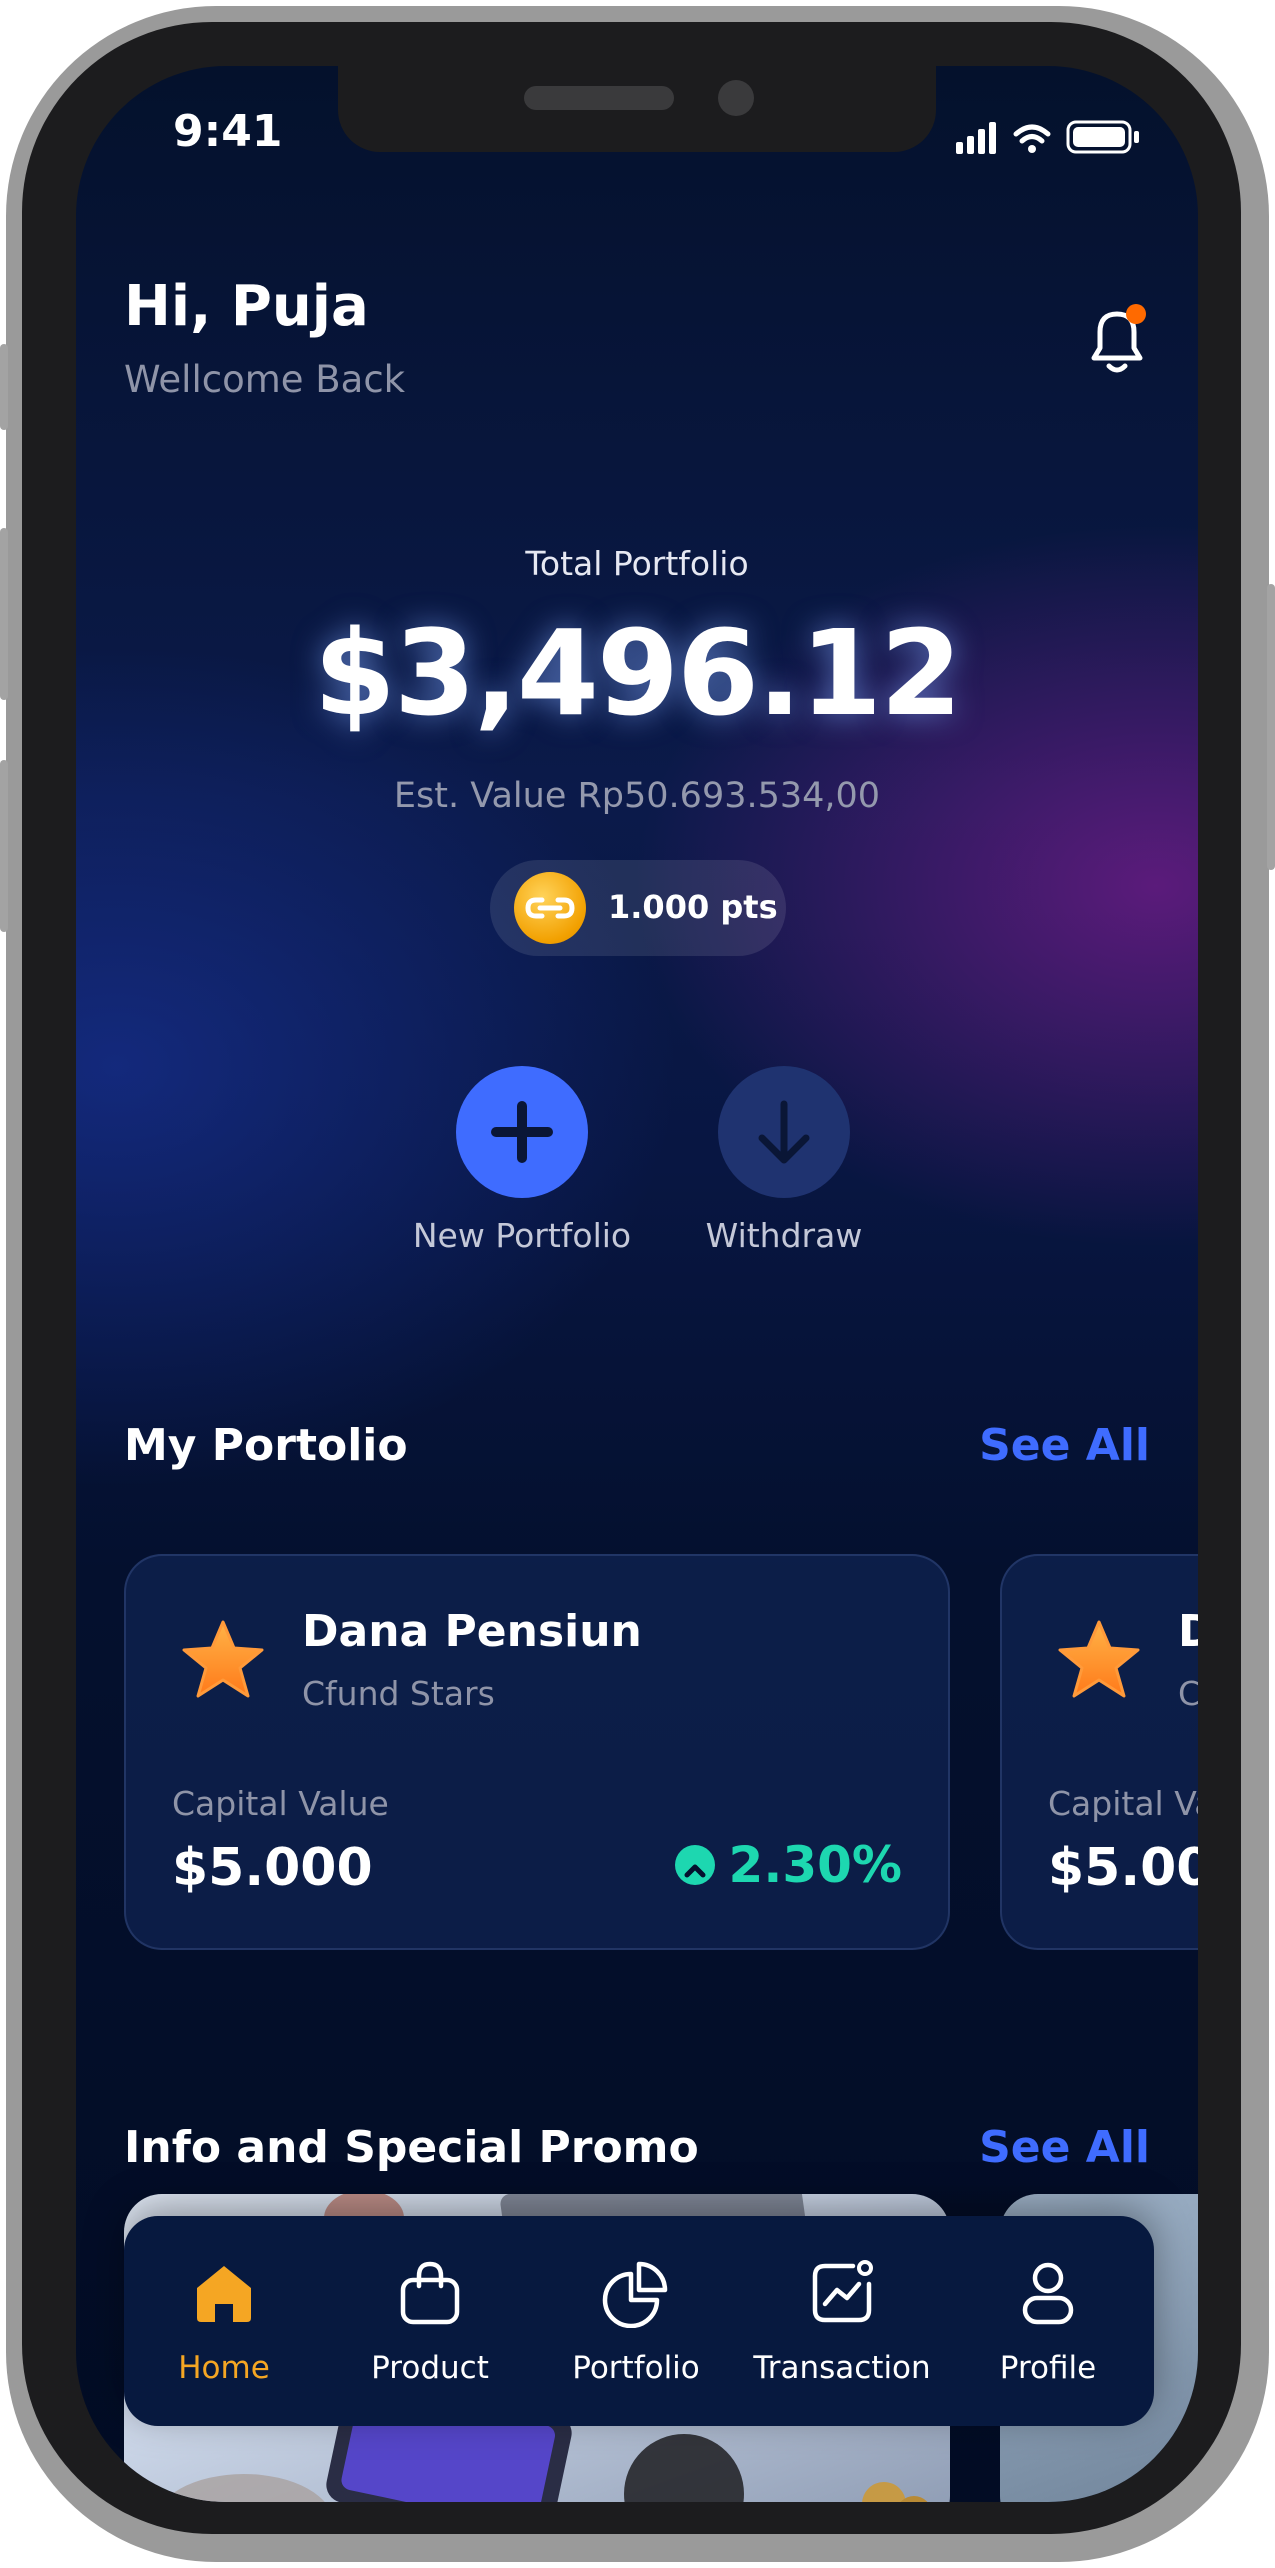 Image resolution: width=1275 pixels, height=2568 pixels. What do you see at coordinates (228, 131) in the screenshot?
I see `status-time: 9:41` at bounding box center [228, 131].